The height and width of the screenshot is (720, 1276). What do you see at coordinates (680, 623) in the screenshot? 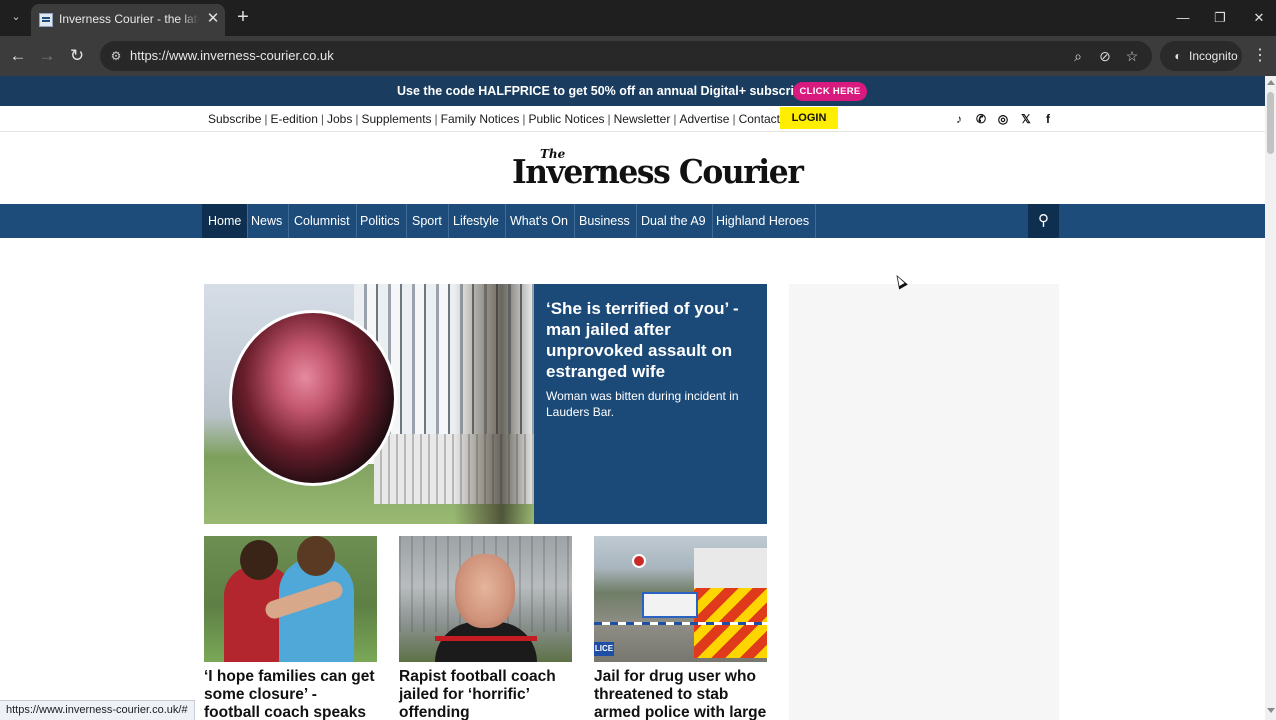
I see `police-tape-graphic` at bounding box center [680, 623].